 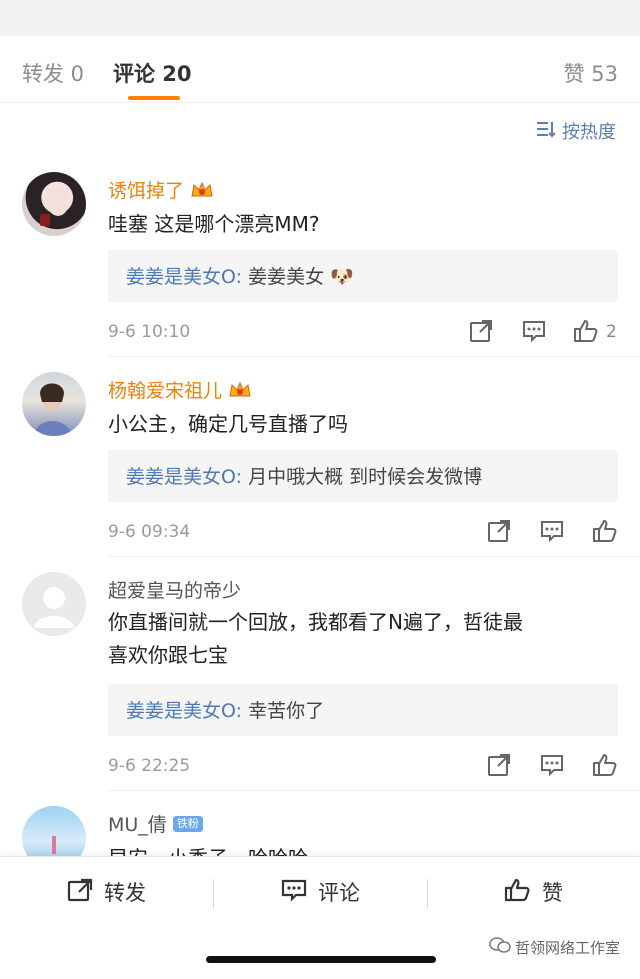 I want to click on reply-box: 姜姜是美女O: 月中哦大概 到时候会发微博, so click(x=363, y=476).